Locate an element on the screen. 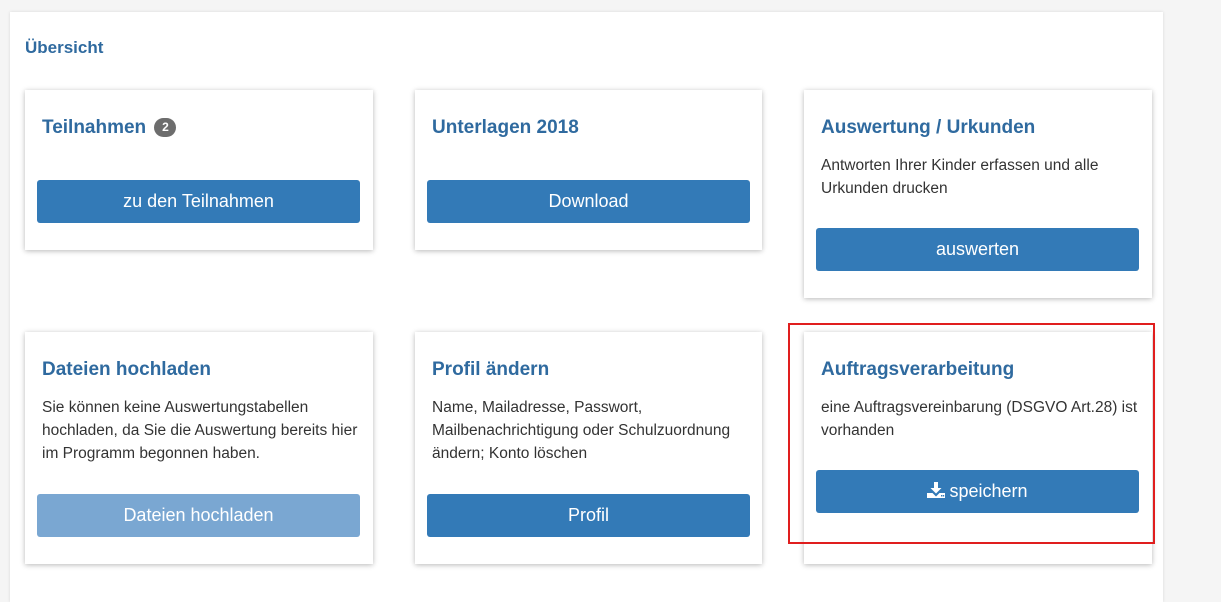  download-button: Download is located at coordinates (588, 201).